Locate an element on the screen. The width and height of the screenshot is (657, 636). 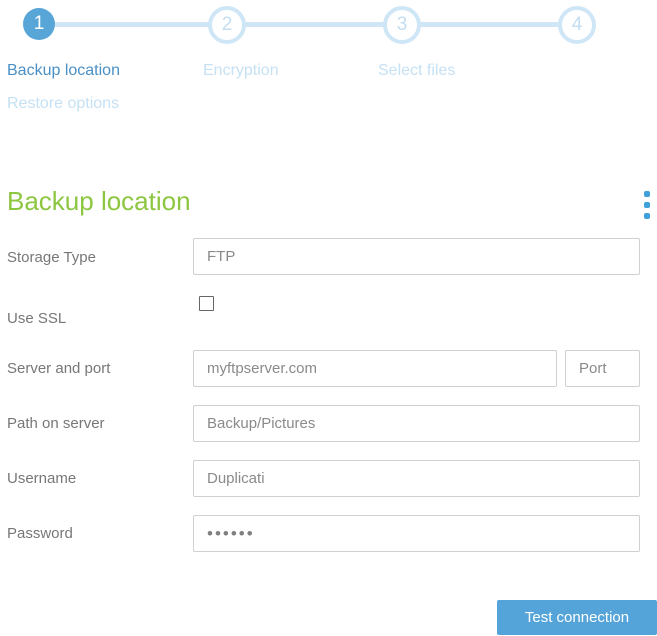
step-label-encryption: Encryption is located at coordinates (241, 71).